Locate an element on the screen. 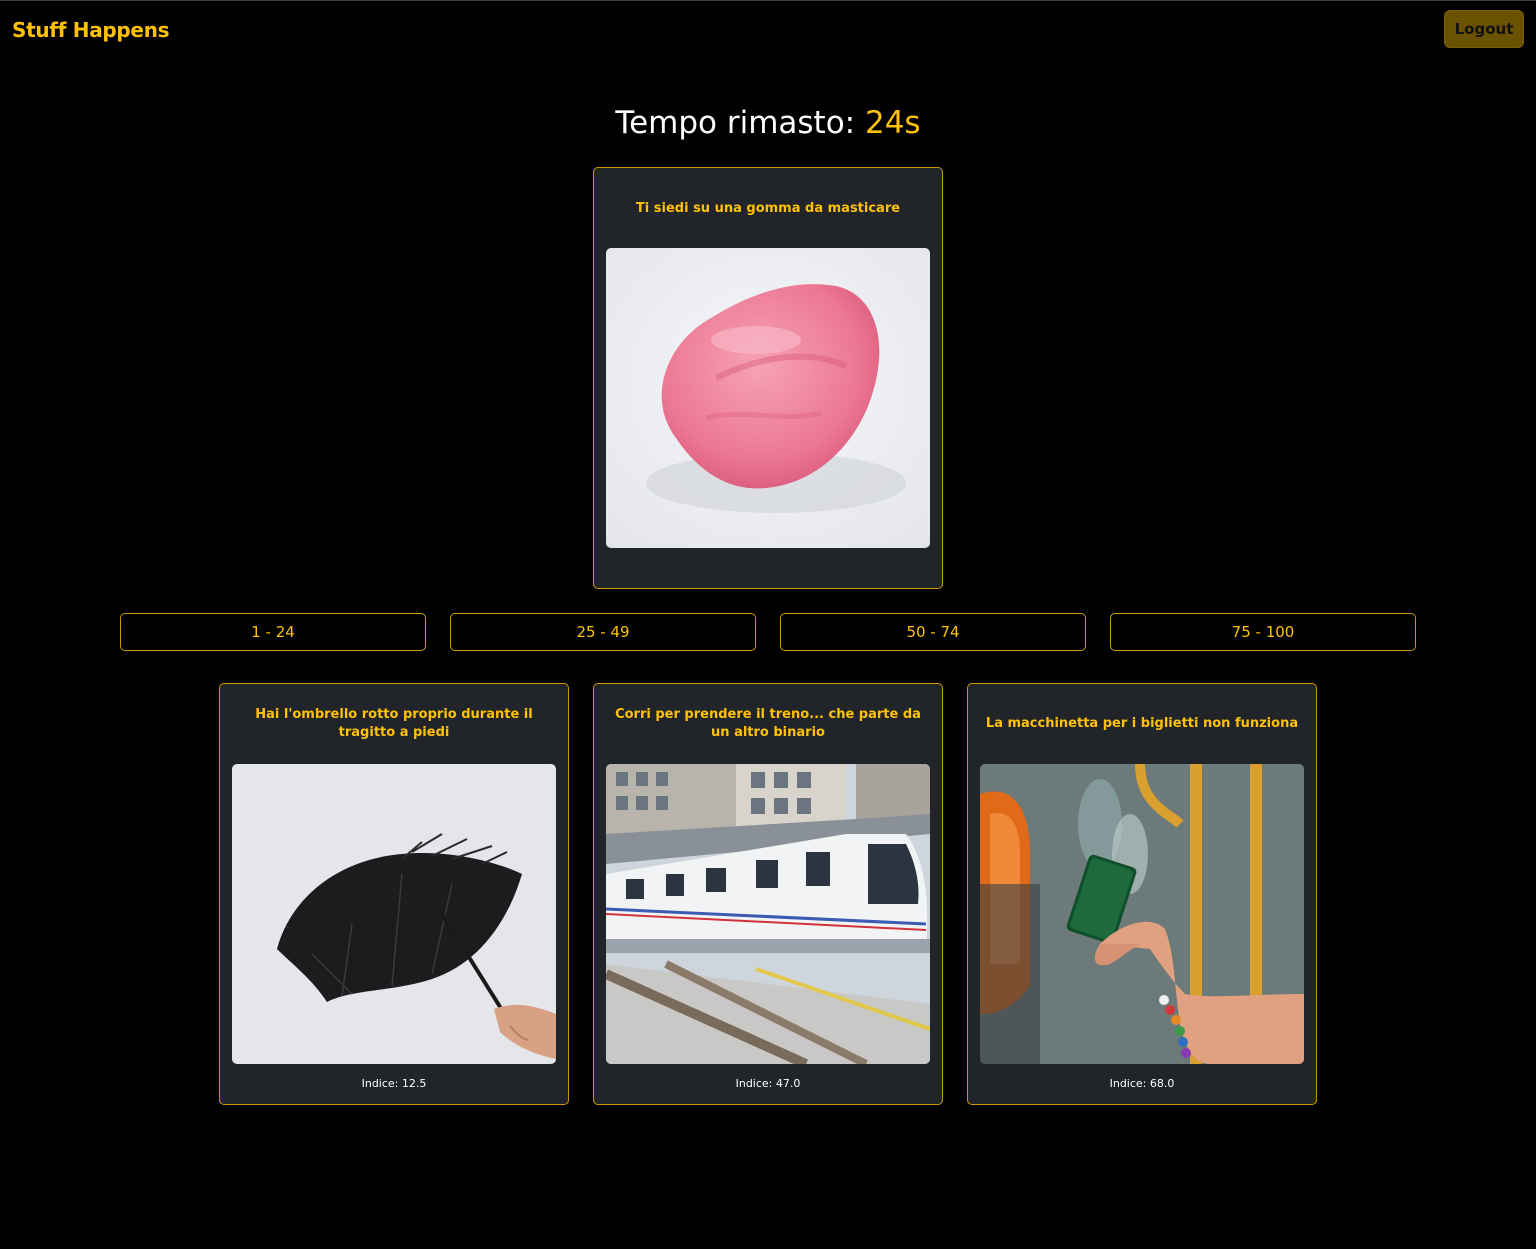 The image size is (1536, 1249). ticket-machine-image is located at coordinates (1142, 914).